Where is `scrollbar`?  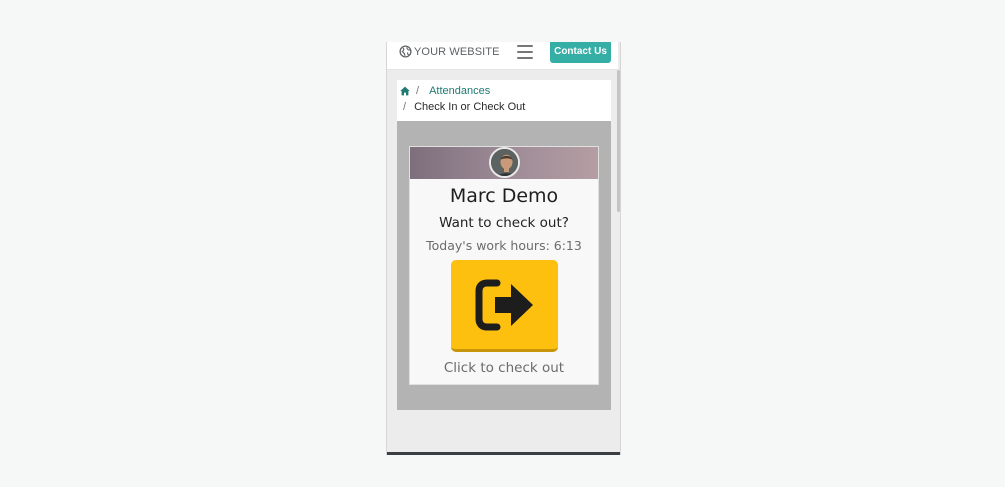
scrollbar is located at coordinates (618, 141).